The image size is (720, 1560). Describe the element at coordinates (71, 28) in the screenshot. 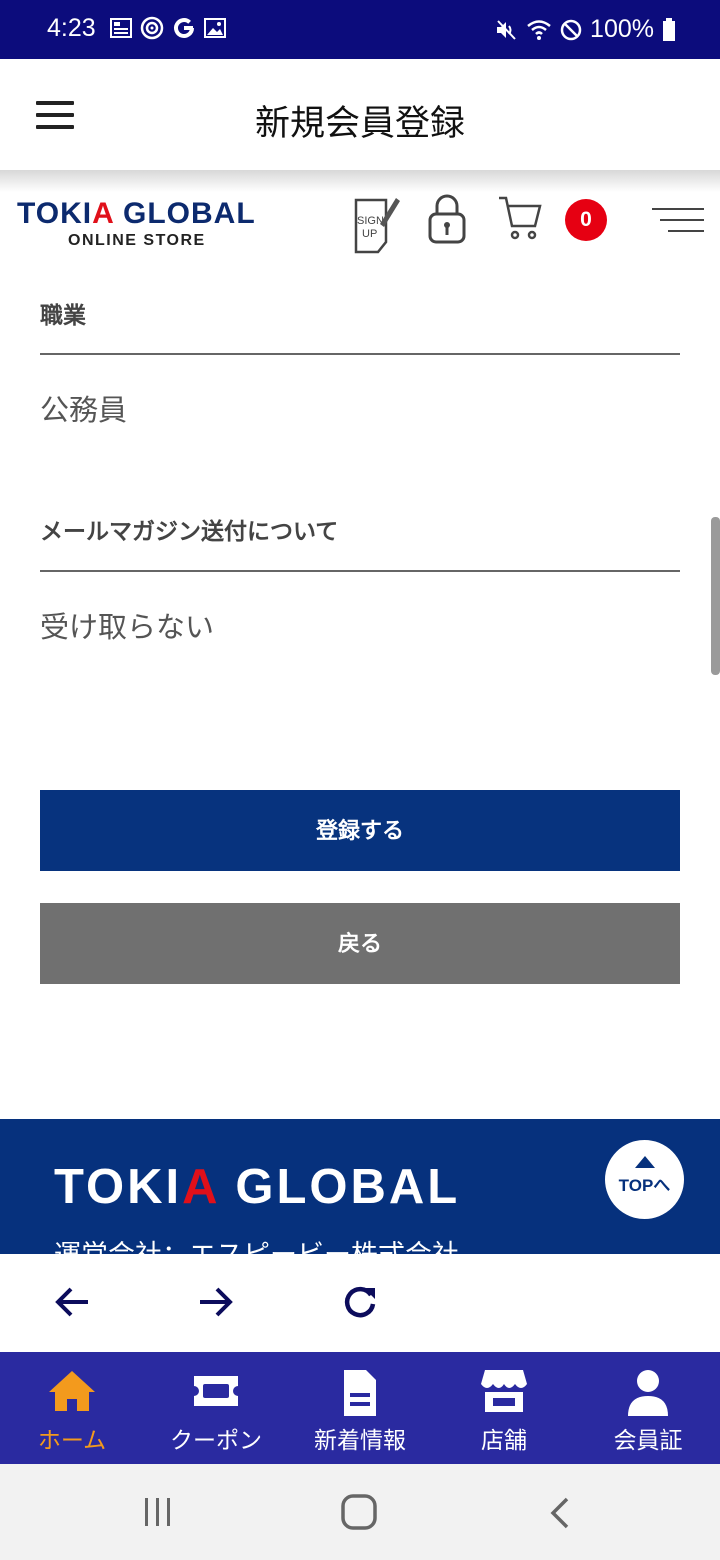

I see `status-time: 4:23` at that location.